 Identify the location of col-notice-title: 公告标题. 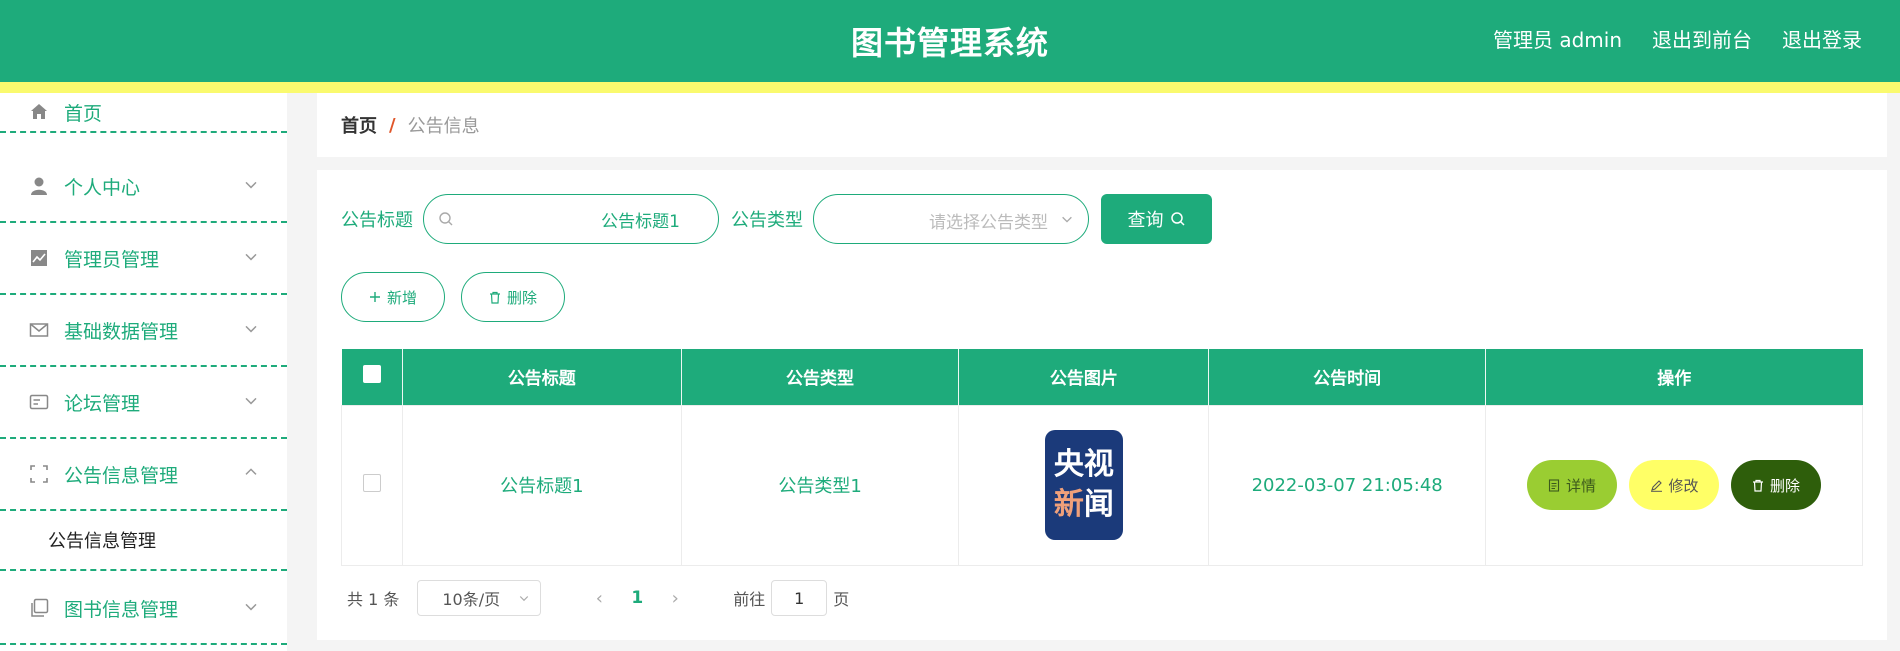
(542, 377).